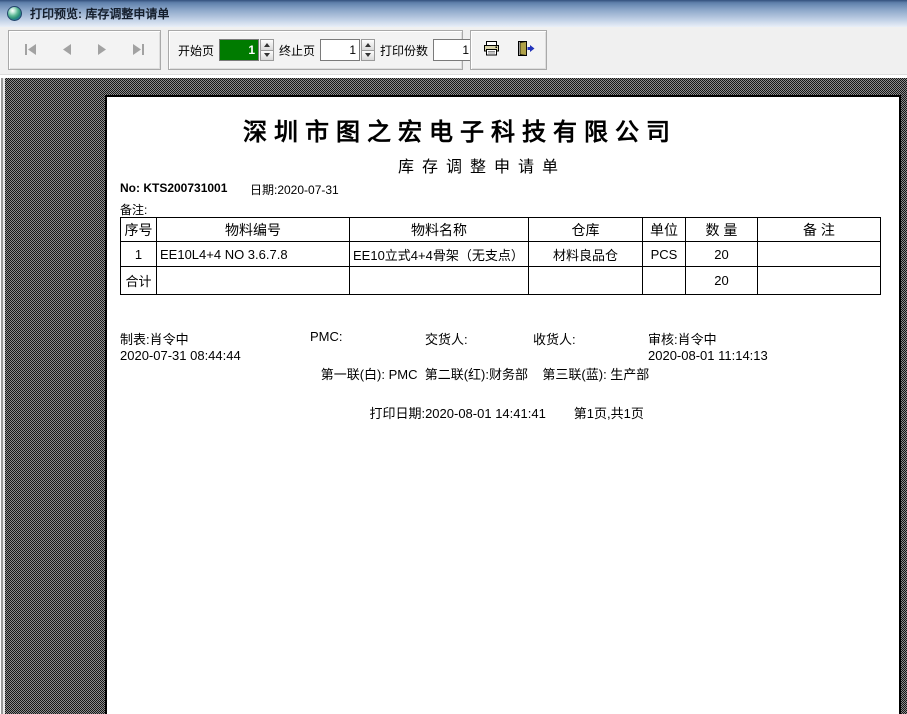 The image size is (907, 714). I want to click on end-page-up-button, so click(368, 45).